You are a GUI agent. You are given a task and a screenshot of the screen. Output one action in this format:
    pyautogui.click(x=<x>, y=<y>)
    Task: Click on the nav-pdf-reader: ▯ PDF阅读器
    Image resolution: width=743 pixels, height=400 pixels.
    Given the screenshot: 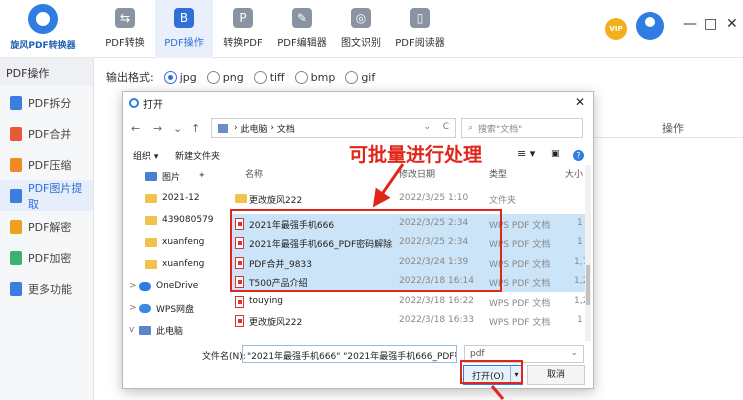 What is the action you would take?
    pyautogui.click(x=420, y=29)
    